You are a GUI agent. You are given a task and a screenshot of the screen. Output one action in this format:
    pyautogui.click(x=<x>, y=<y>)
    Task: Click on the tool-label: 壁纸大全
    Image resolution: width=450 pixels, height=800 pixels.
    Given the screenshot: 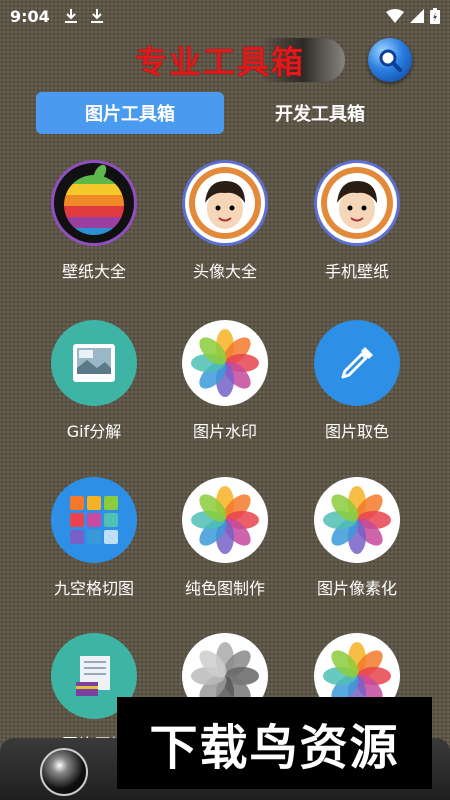 What is the action you would take?
    pyautogui.click(x=93, y=271)
    